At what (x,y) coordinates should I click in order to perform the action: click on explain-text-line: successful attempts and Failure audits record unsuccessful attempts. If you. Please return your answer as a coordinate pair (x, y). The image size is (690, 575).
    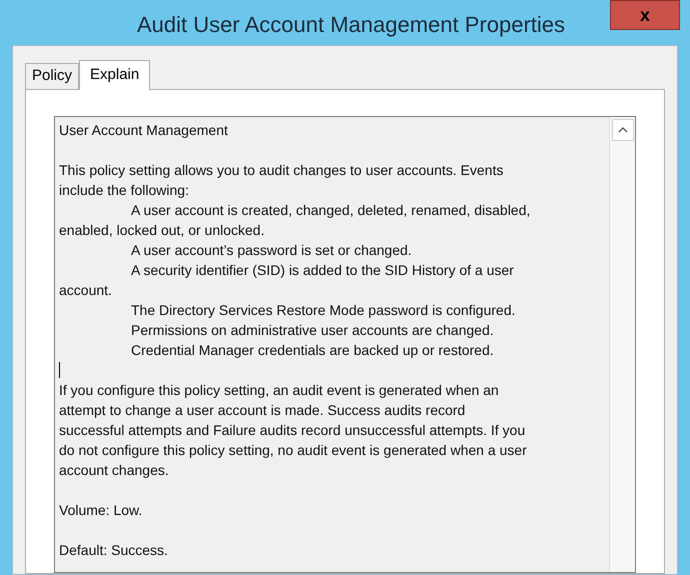
    Looking at the image, I should click on (292, 430).